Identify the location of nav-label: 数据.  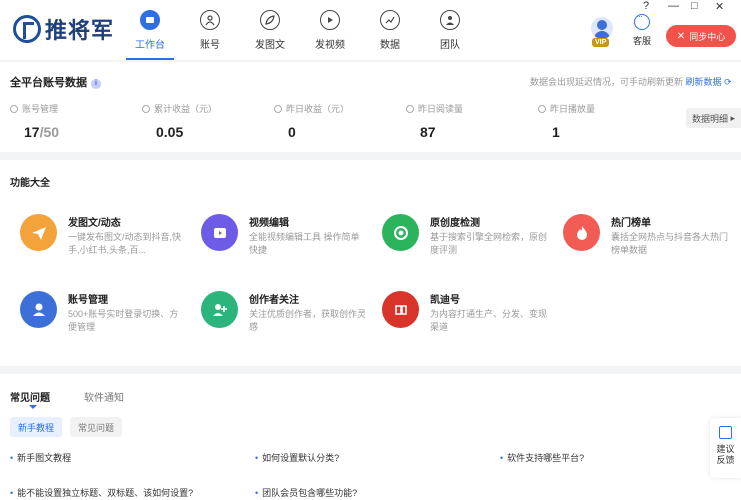
(390, 45).